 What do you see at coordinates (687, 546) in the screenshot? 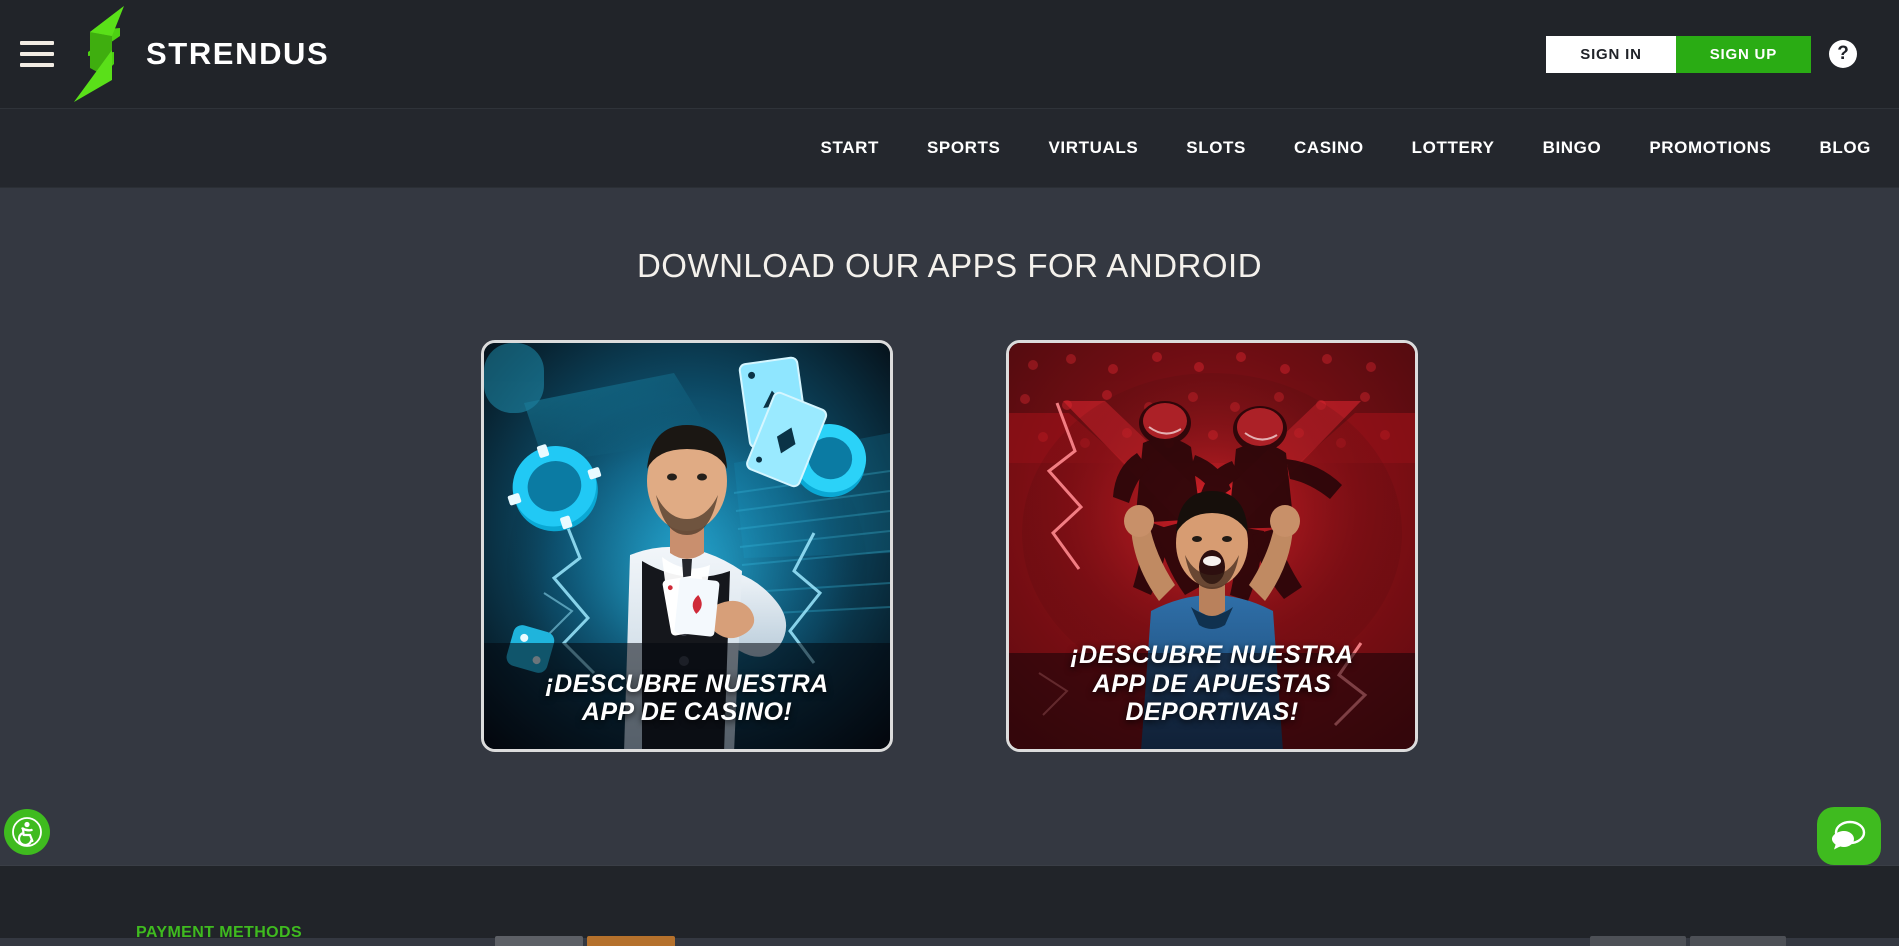
I see `casino-app-card: ¡DESCUBRE NUESTRA APP DE CASINO!` at bounding box center [687, 546].